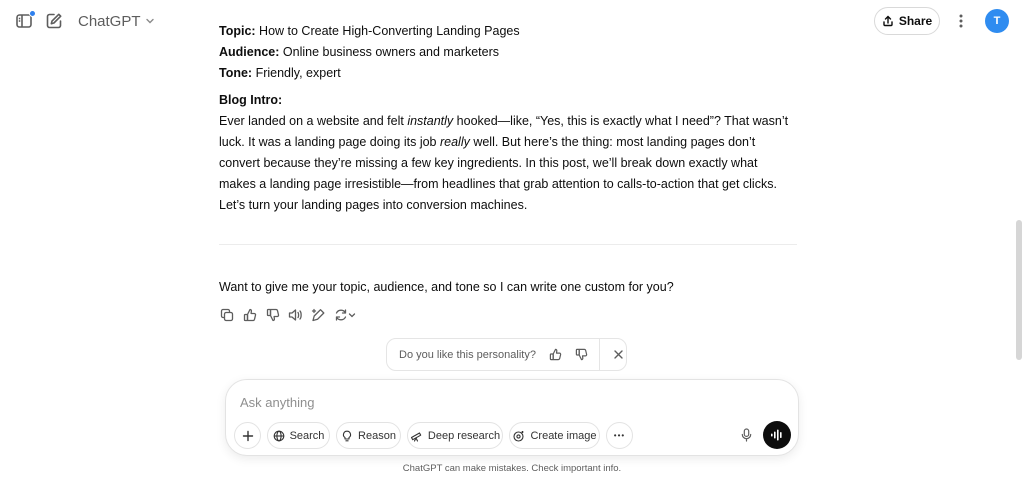 The width and height of the screenshot is (1024, 481). I want to click on regenerate-icon, so click(341, 315).